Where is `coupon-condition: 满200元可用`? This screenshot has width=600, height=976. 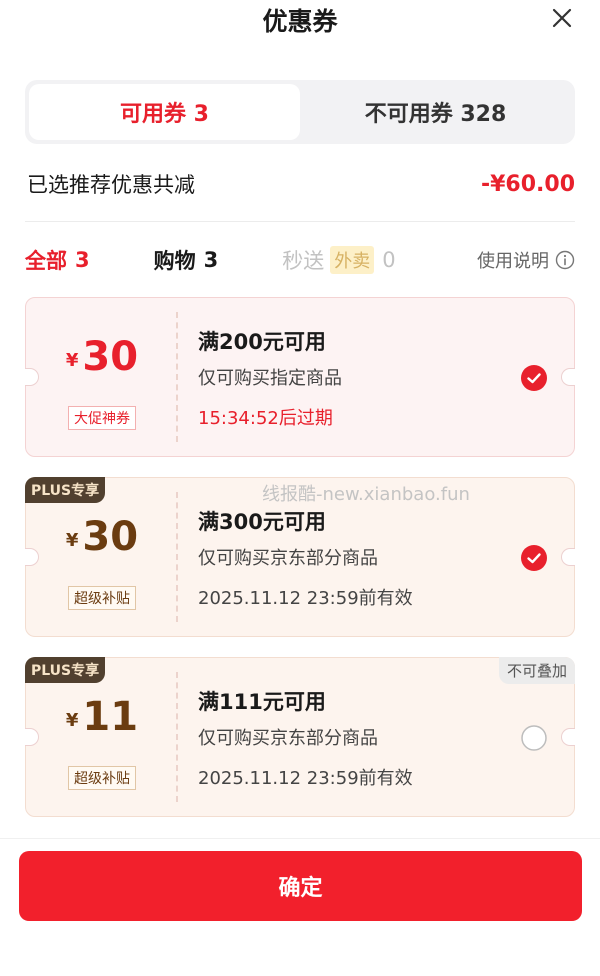
coupon-condition: 满200元可用 is located at coordinates (262, 342).